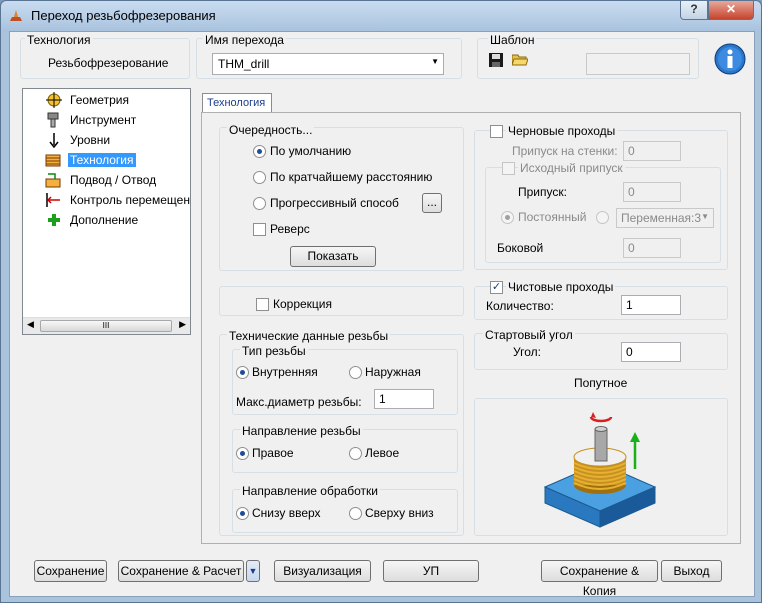  I want to click on operation-name-group: Имя перехода THM_drill ▼, so click(329, 56).